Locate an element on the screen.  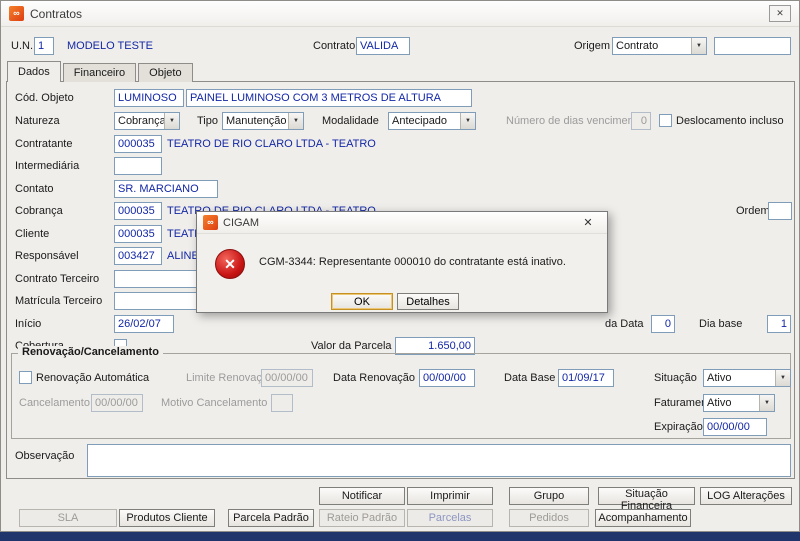
ok-button: OK is located at coordinates (362, 301).